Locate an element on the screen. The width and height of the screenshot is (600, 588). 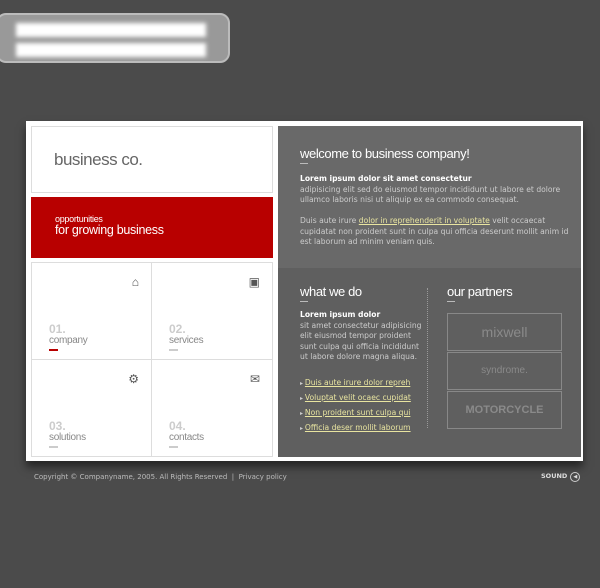
partner-mixwell: mixwell is located at coordinates (504, 332).